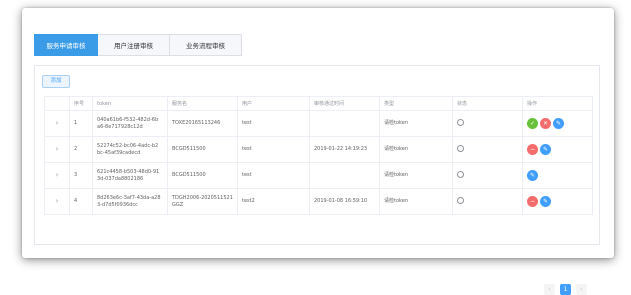  I want to click on tab-user-registration-review: 用户注册审核, so click(134, 45).